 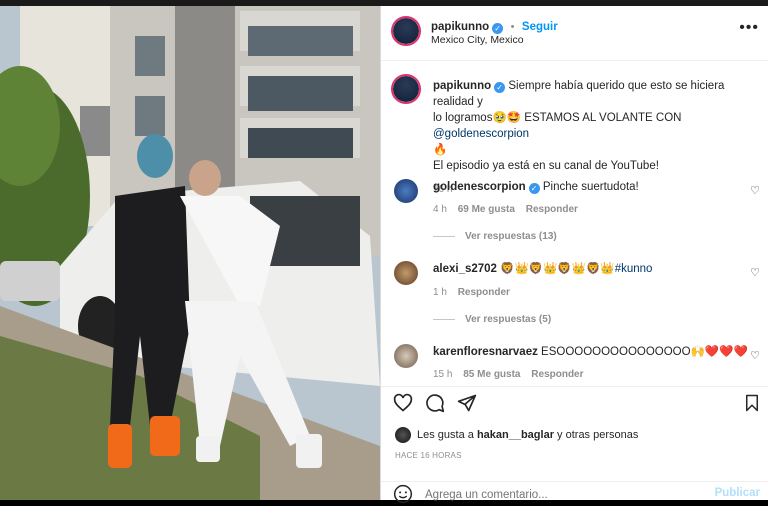 I want to click on comment-meta: 15 h 85 Me gusta Responder, so click(x=508, y=374).